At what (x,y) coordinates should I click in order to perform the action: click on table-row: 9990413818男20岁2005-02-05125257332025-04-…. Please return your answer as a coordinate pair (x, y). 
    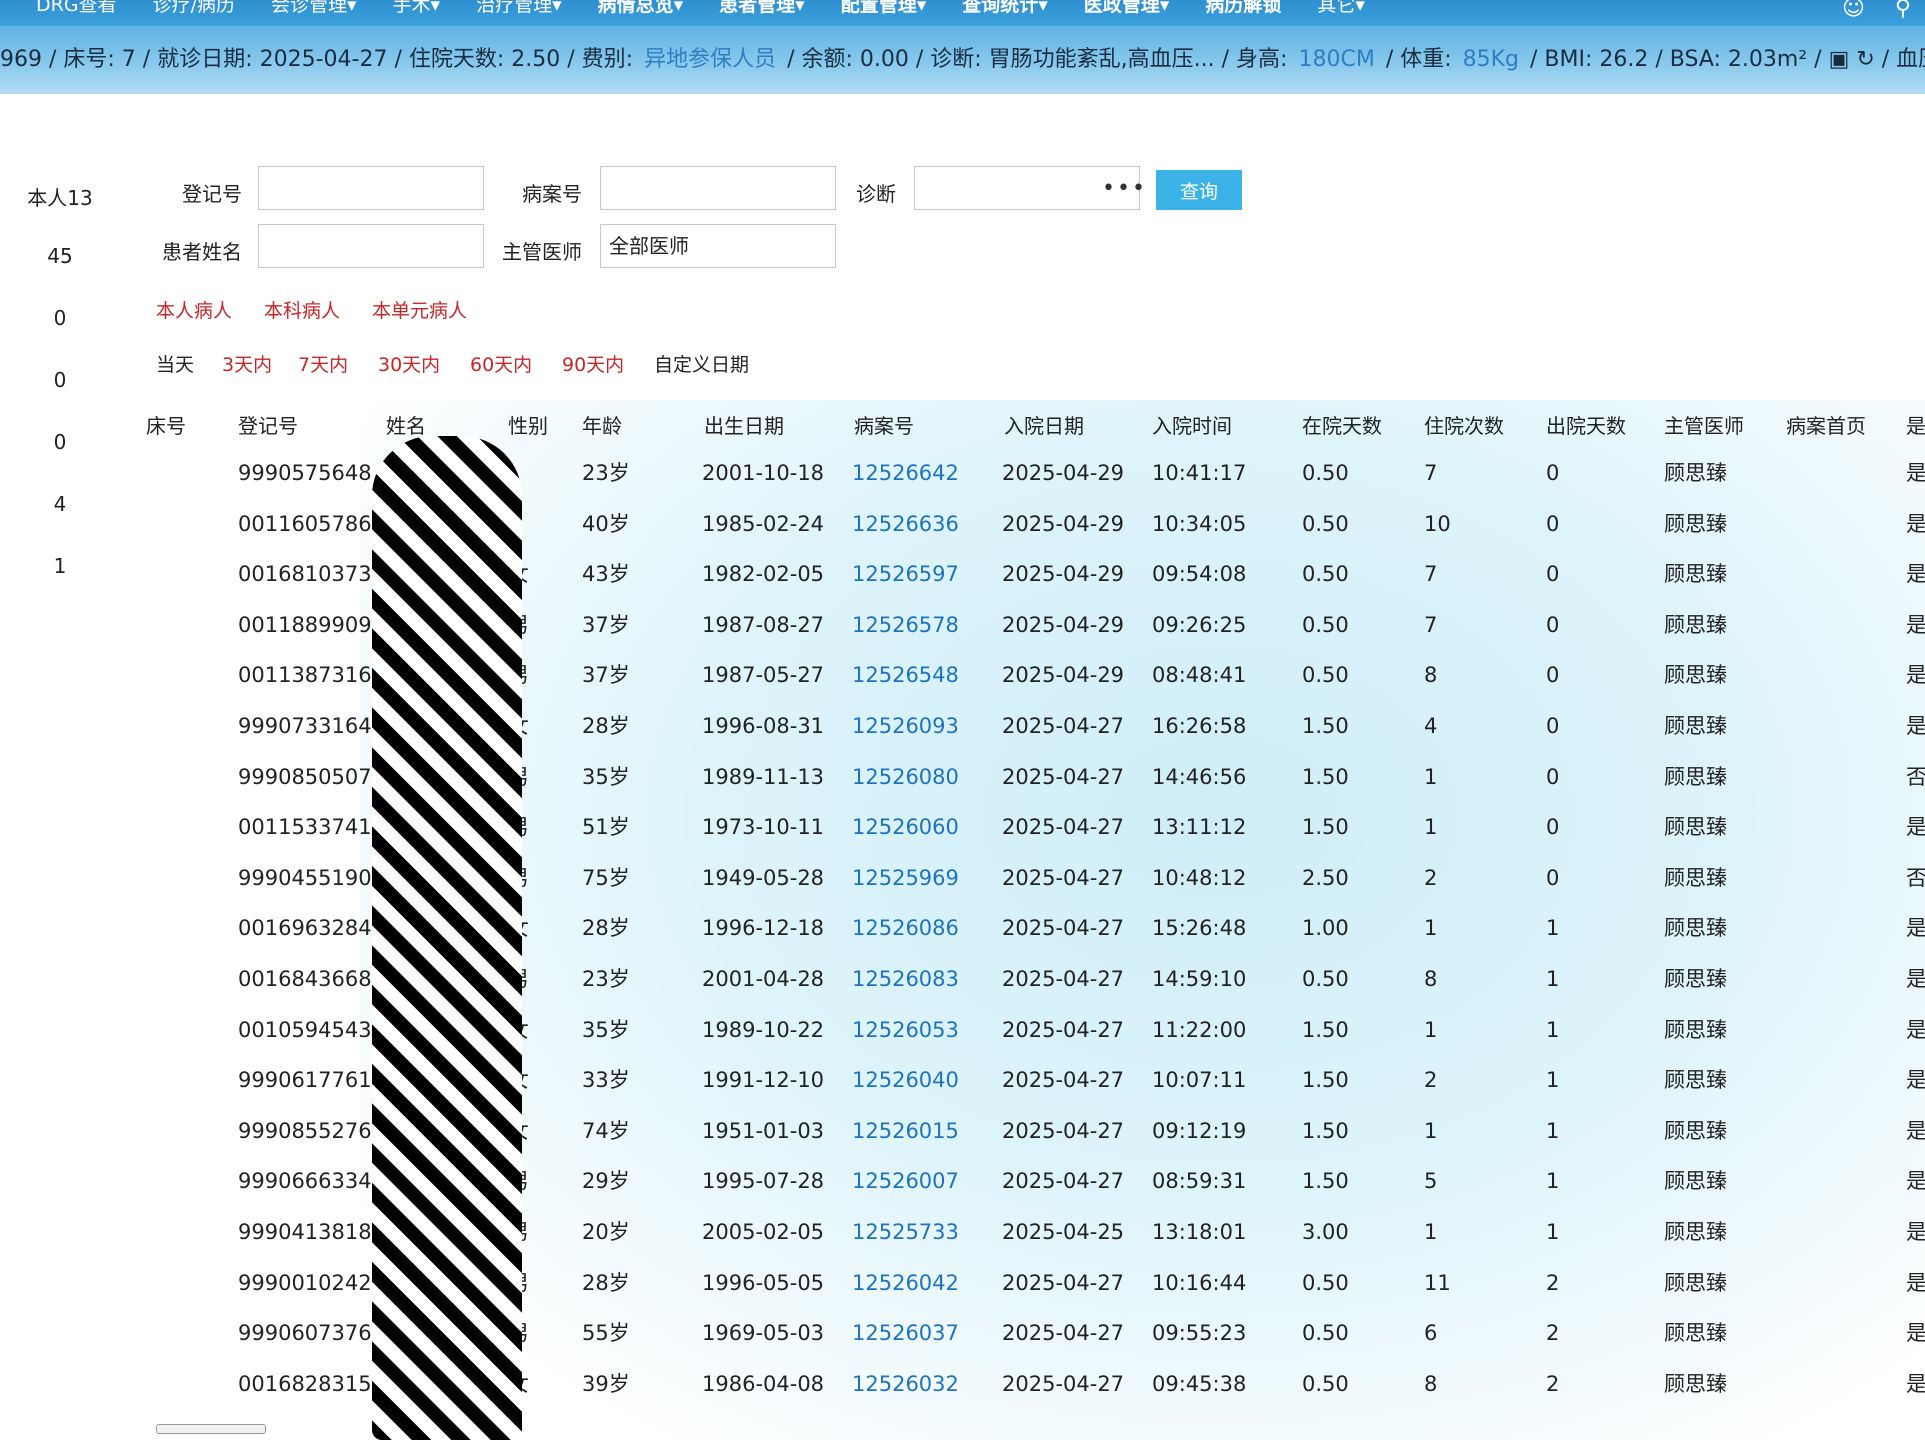
    Looking at the image, I should click on (962, 1232).